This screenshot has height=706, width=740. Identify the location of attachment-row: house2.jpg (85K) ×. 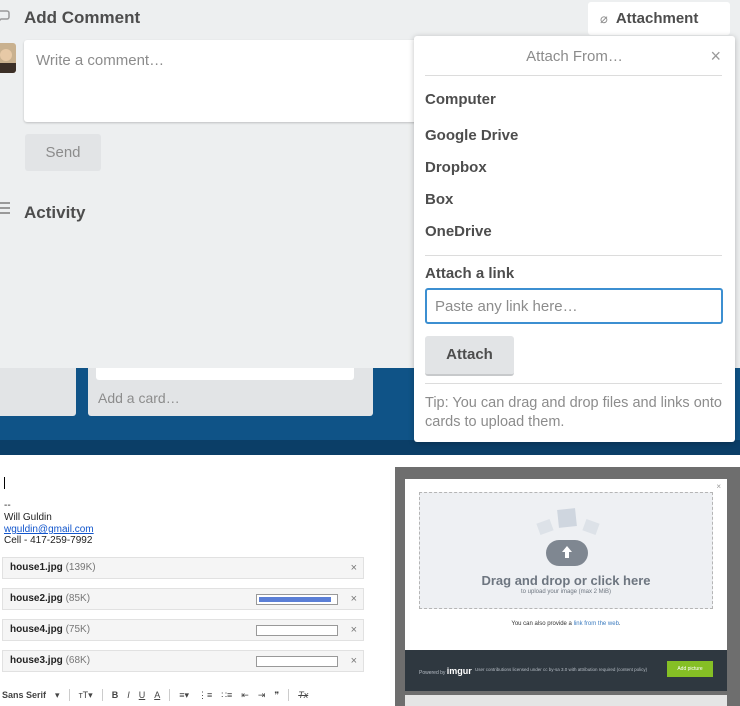
(183, 599).